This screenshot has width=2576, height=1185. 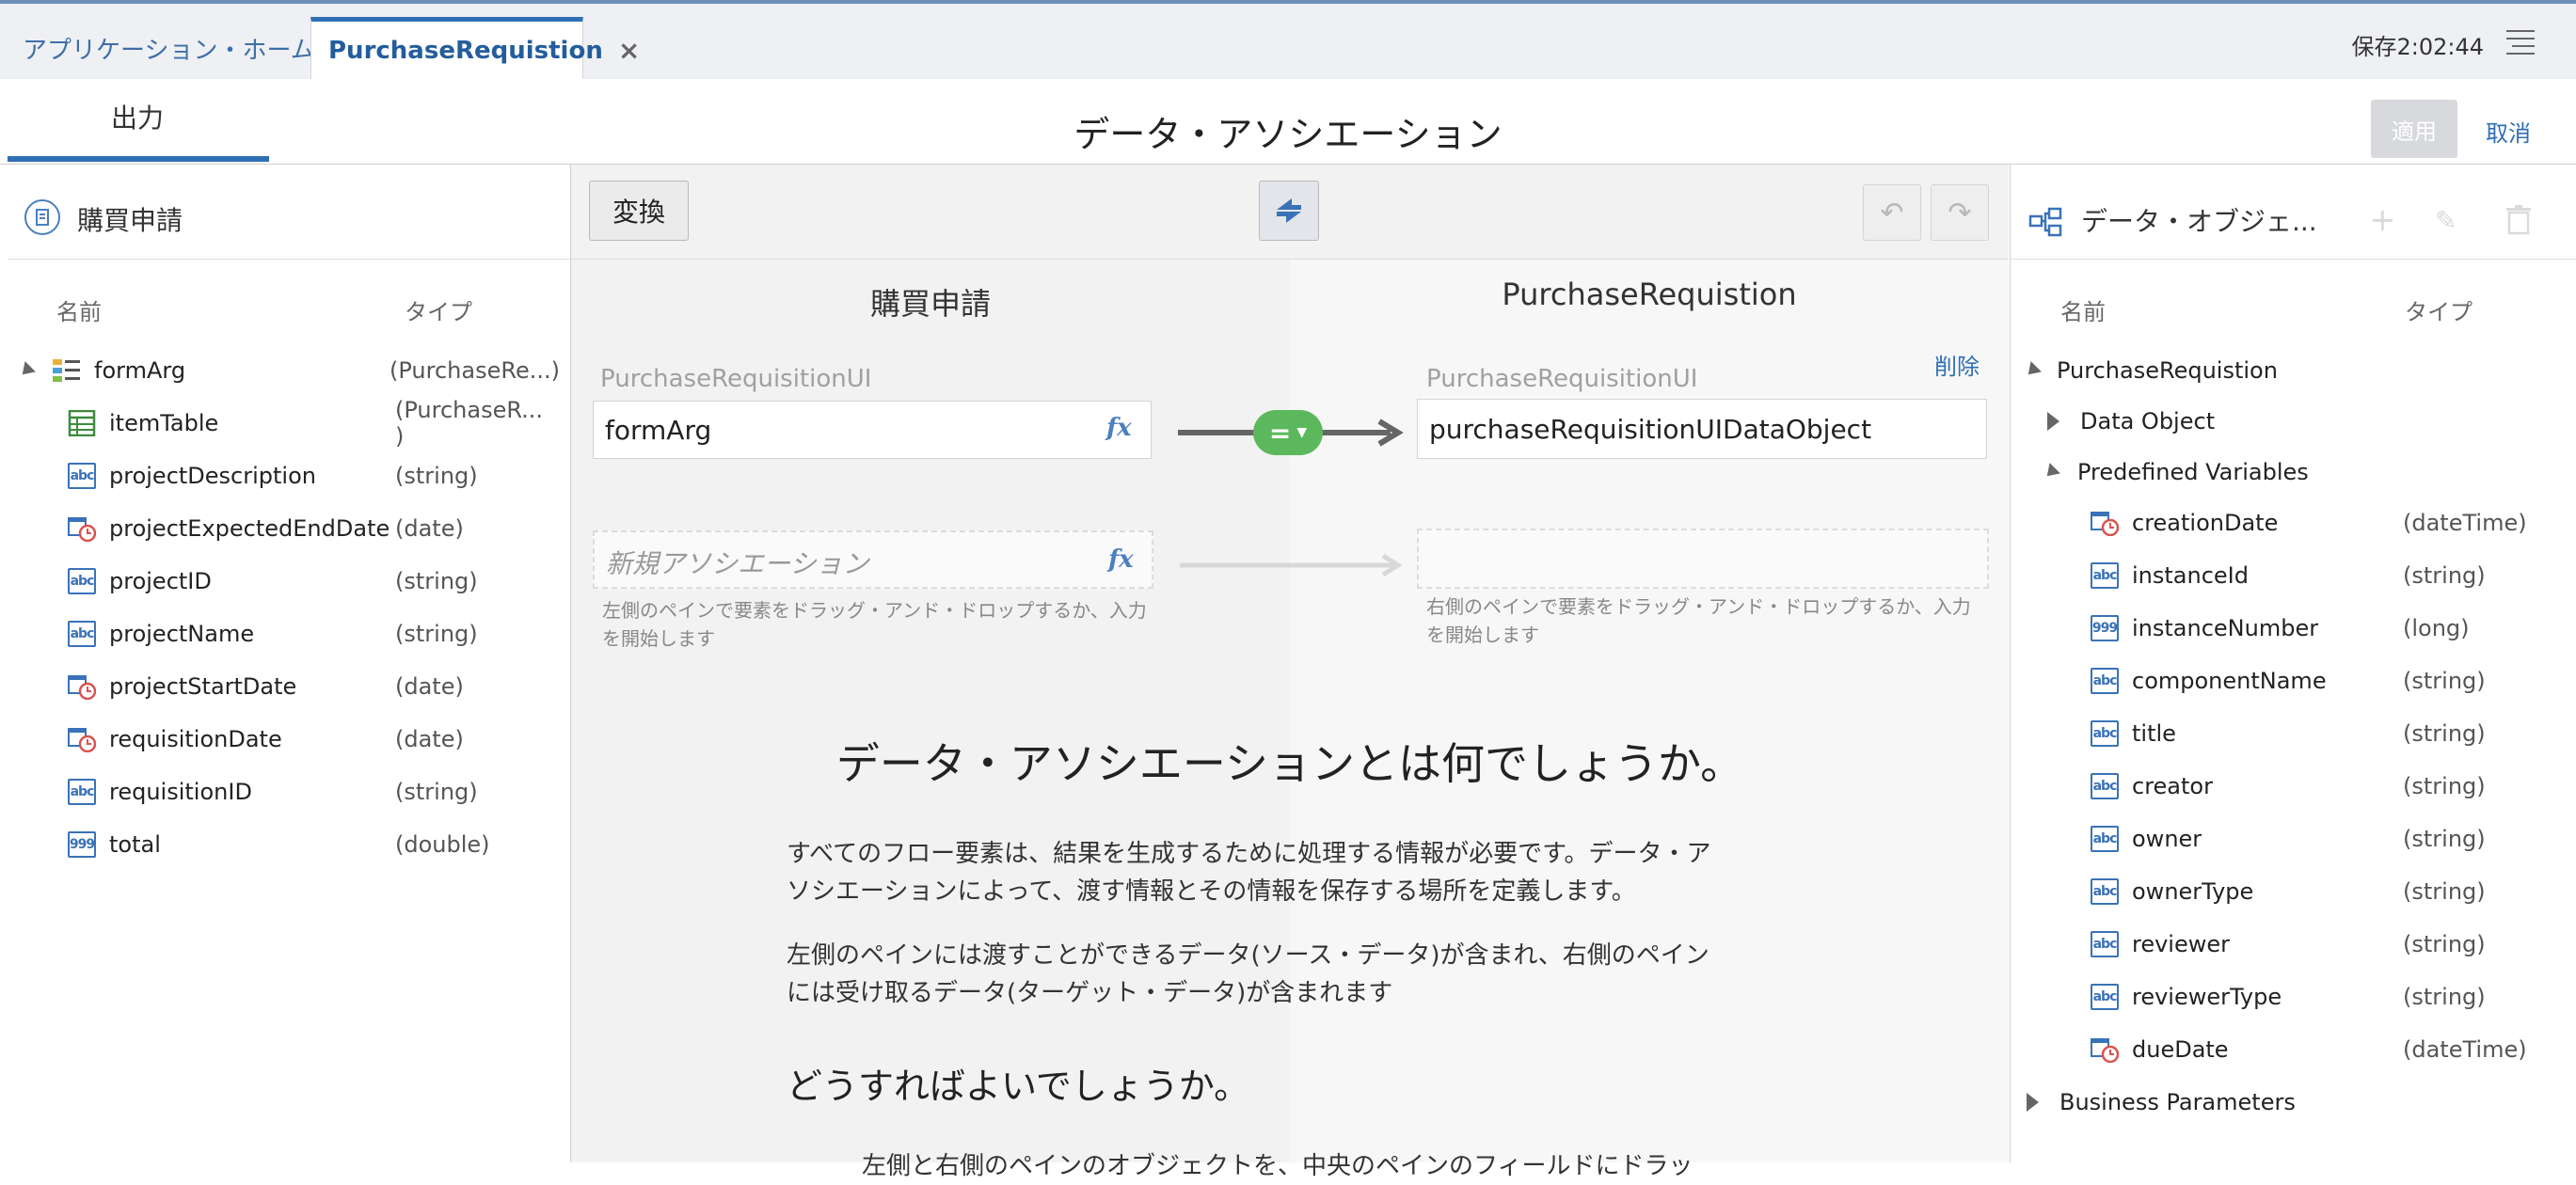 I want to click on tree-item-name: Predefined Variables, so click(x=2193, y=472).